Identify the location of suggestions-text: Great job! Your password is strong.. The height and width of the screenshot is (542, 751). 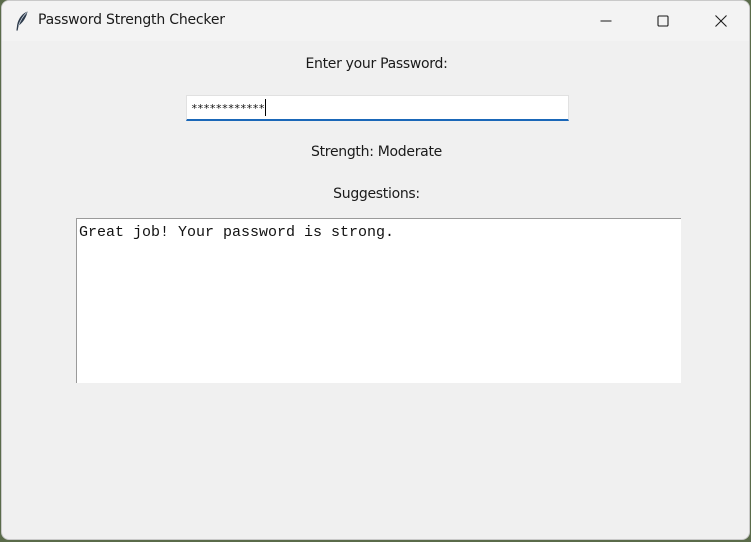
(237, 232).